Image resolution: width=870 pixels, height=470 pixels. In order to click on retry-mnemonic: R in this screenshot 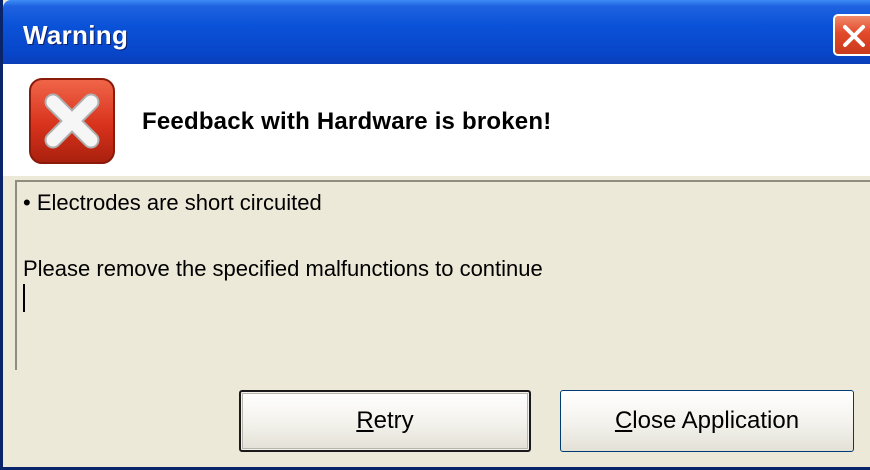, I will do `click(365, 420)`.